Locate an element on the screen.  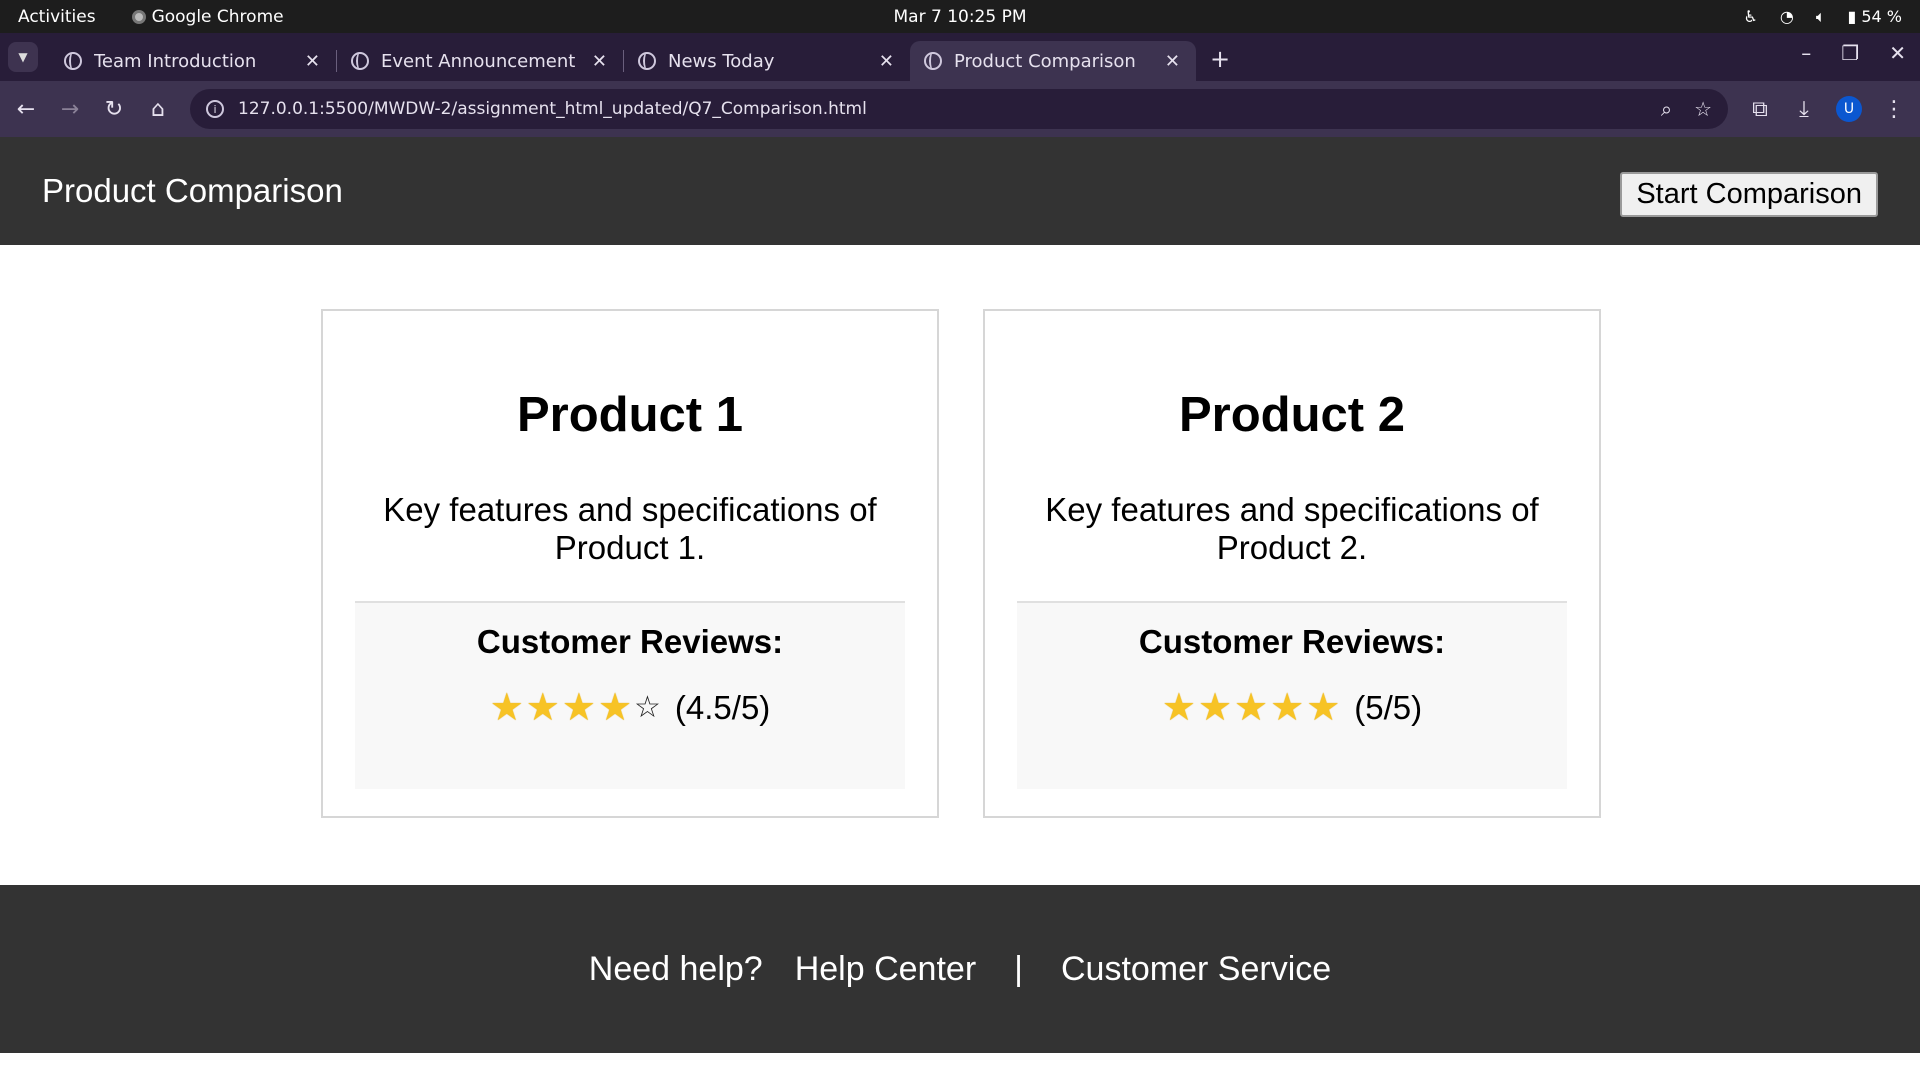
app-menu: Google Chrome is located at coordinates (207, 16).